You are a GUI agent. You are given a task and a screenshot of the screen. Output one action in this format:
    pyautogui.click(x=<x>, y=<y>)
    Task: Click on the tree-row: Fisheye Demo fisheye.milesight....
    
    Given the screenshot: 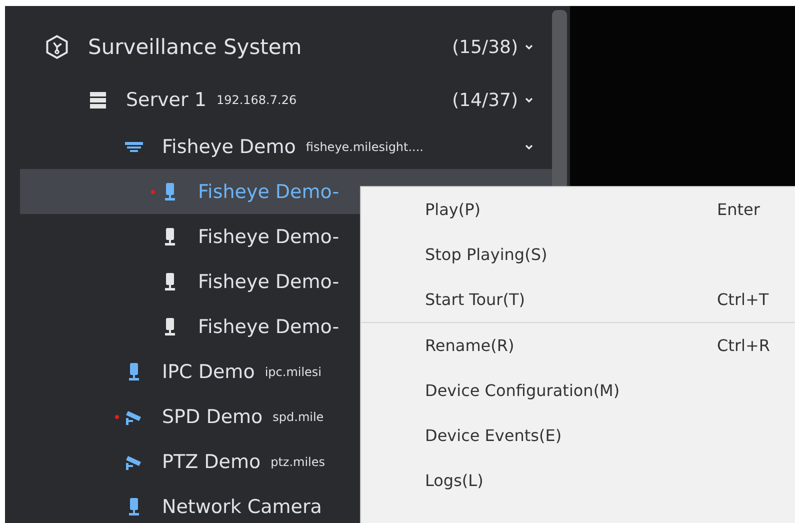 What is the action you would take?
    pyautogui.click(x=286, y=146)
    